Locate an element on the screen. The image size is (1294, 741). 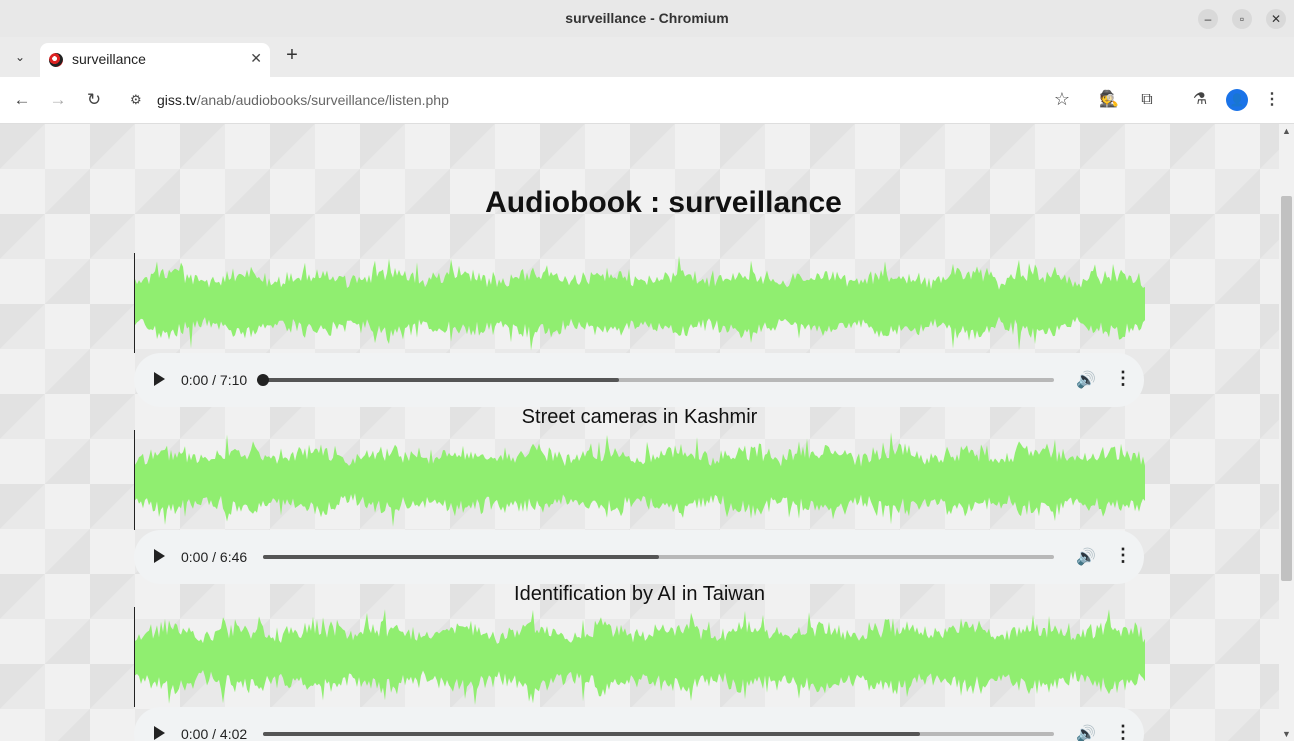
scrollbar-thumb is located at coordinates (1286, 388).